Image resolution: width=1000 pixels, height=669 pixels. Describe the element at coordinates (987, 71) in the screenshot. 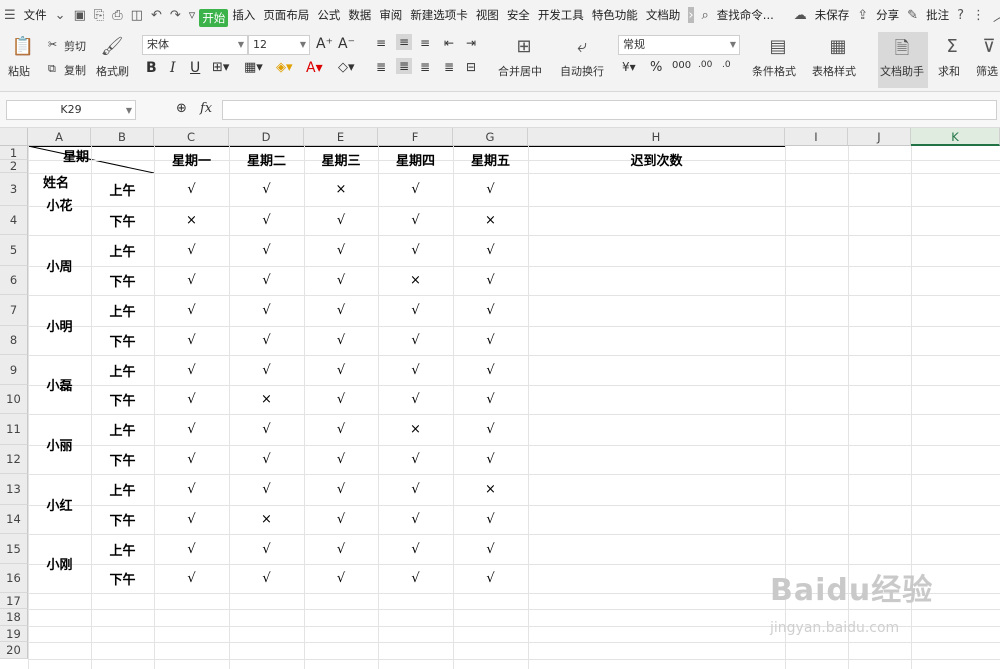

I see `filter-button: 筛选` at that location.